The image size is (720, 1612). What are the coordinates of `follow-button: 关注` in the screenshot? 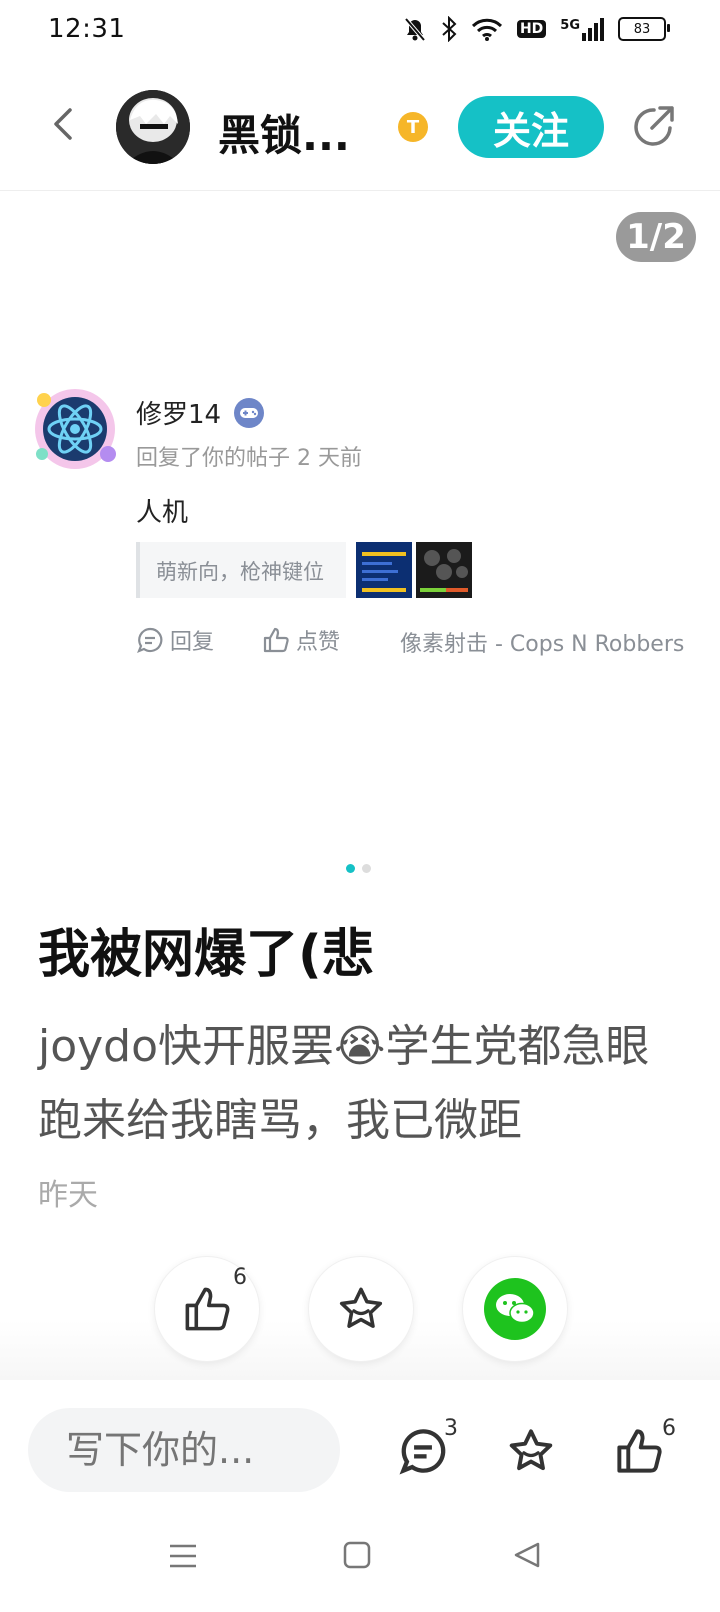 It's located at (531, 127).